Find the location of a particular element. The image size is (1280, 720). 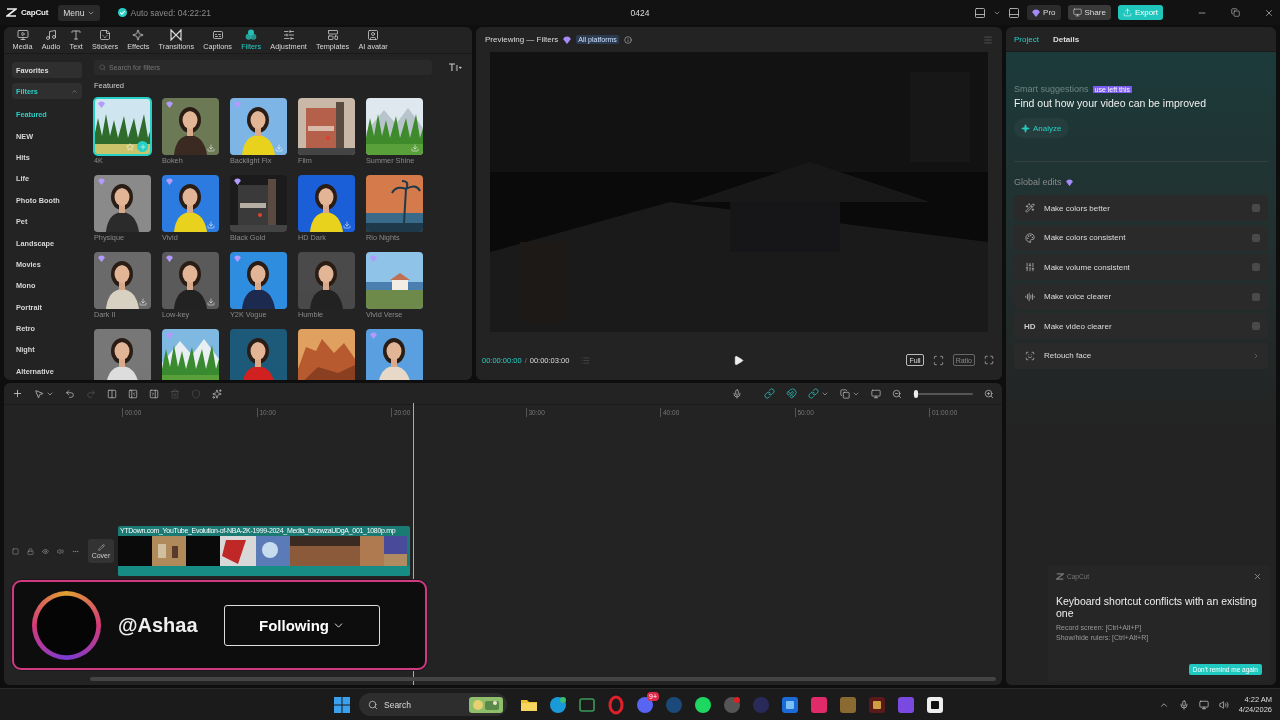

search-field: Search is located at coordinates (433, 704).